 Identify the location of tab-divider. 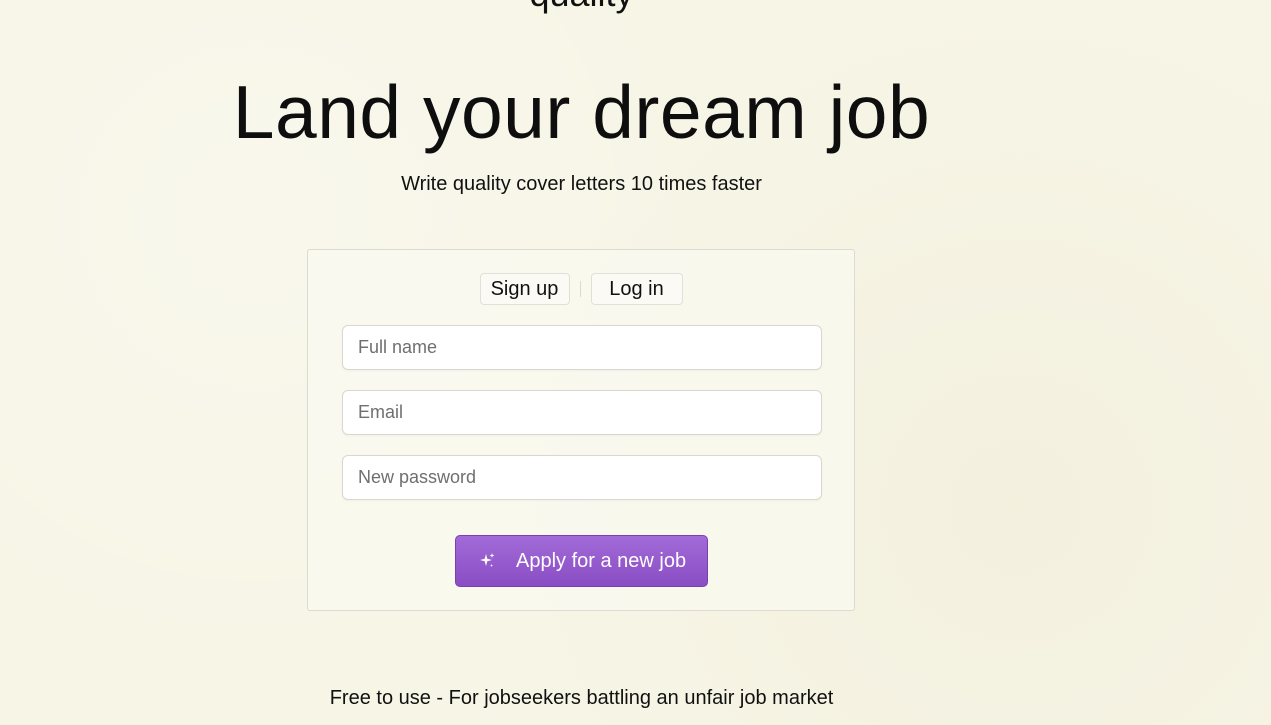
(580, 289).